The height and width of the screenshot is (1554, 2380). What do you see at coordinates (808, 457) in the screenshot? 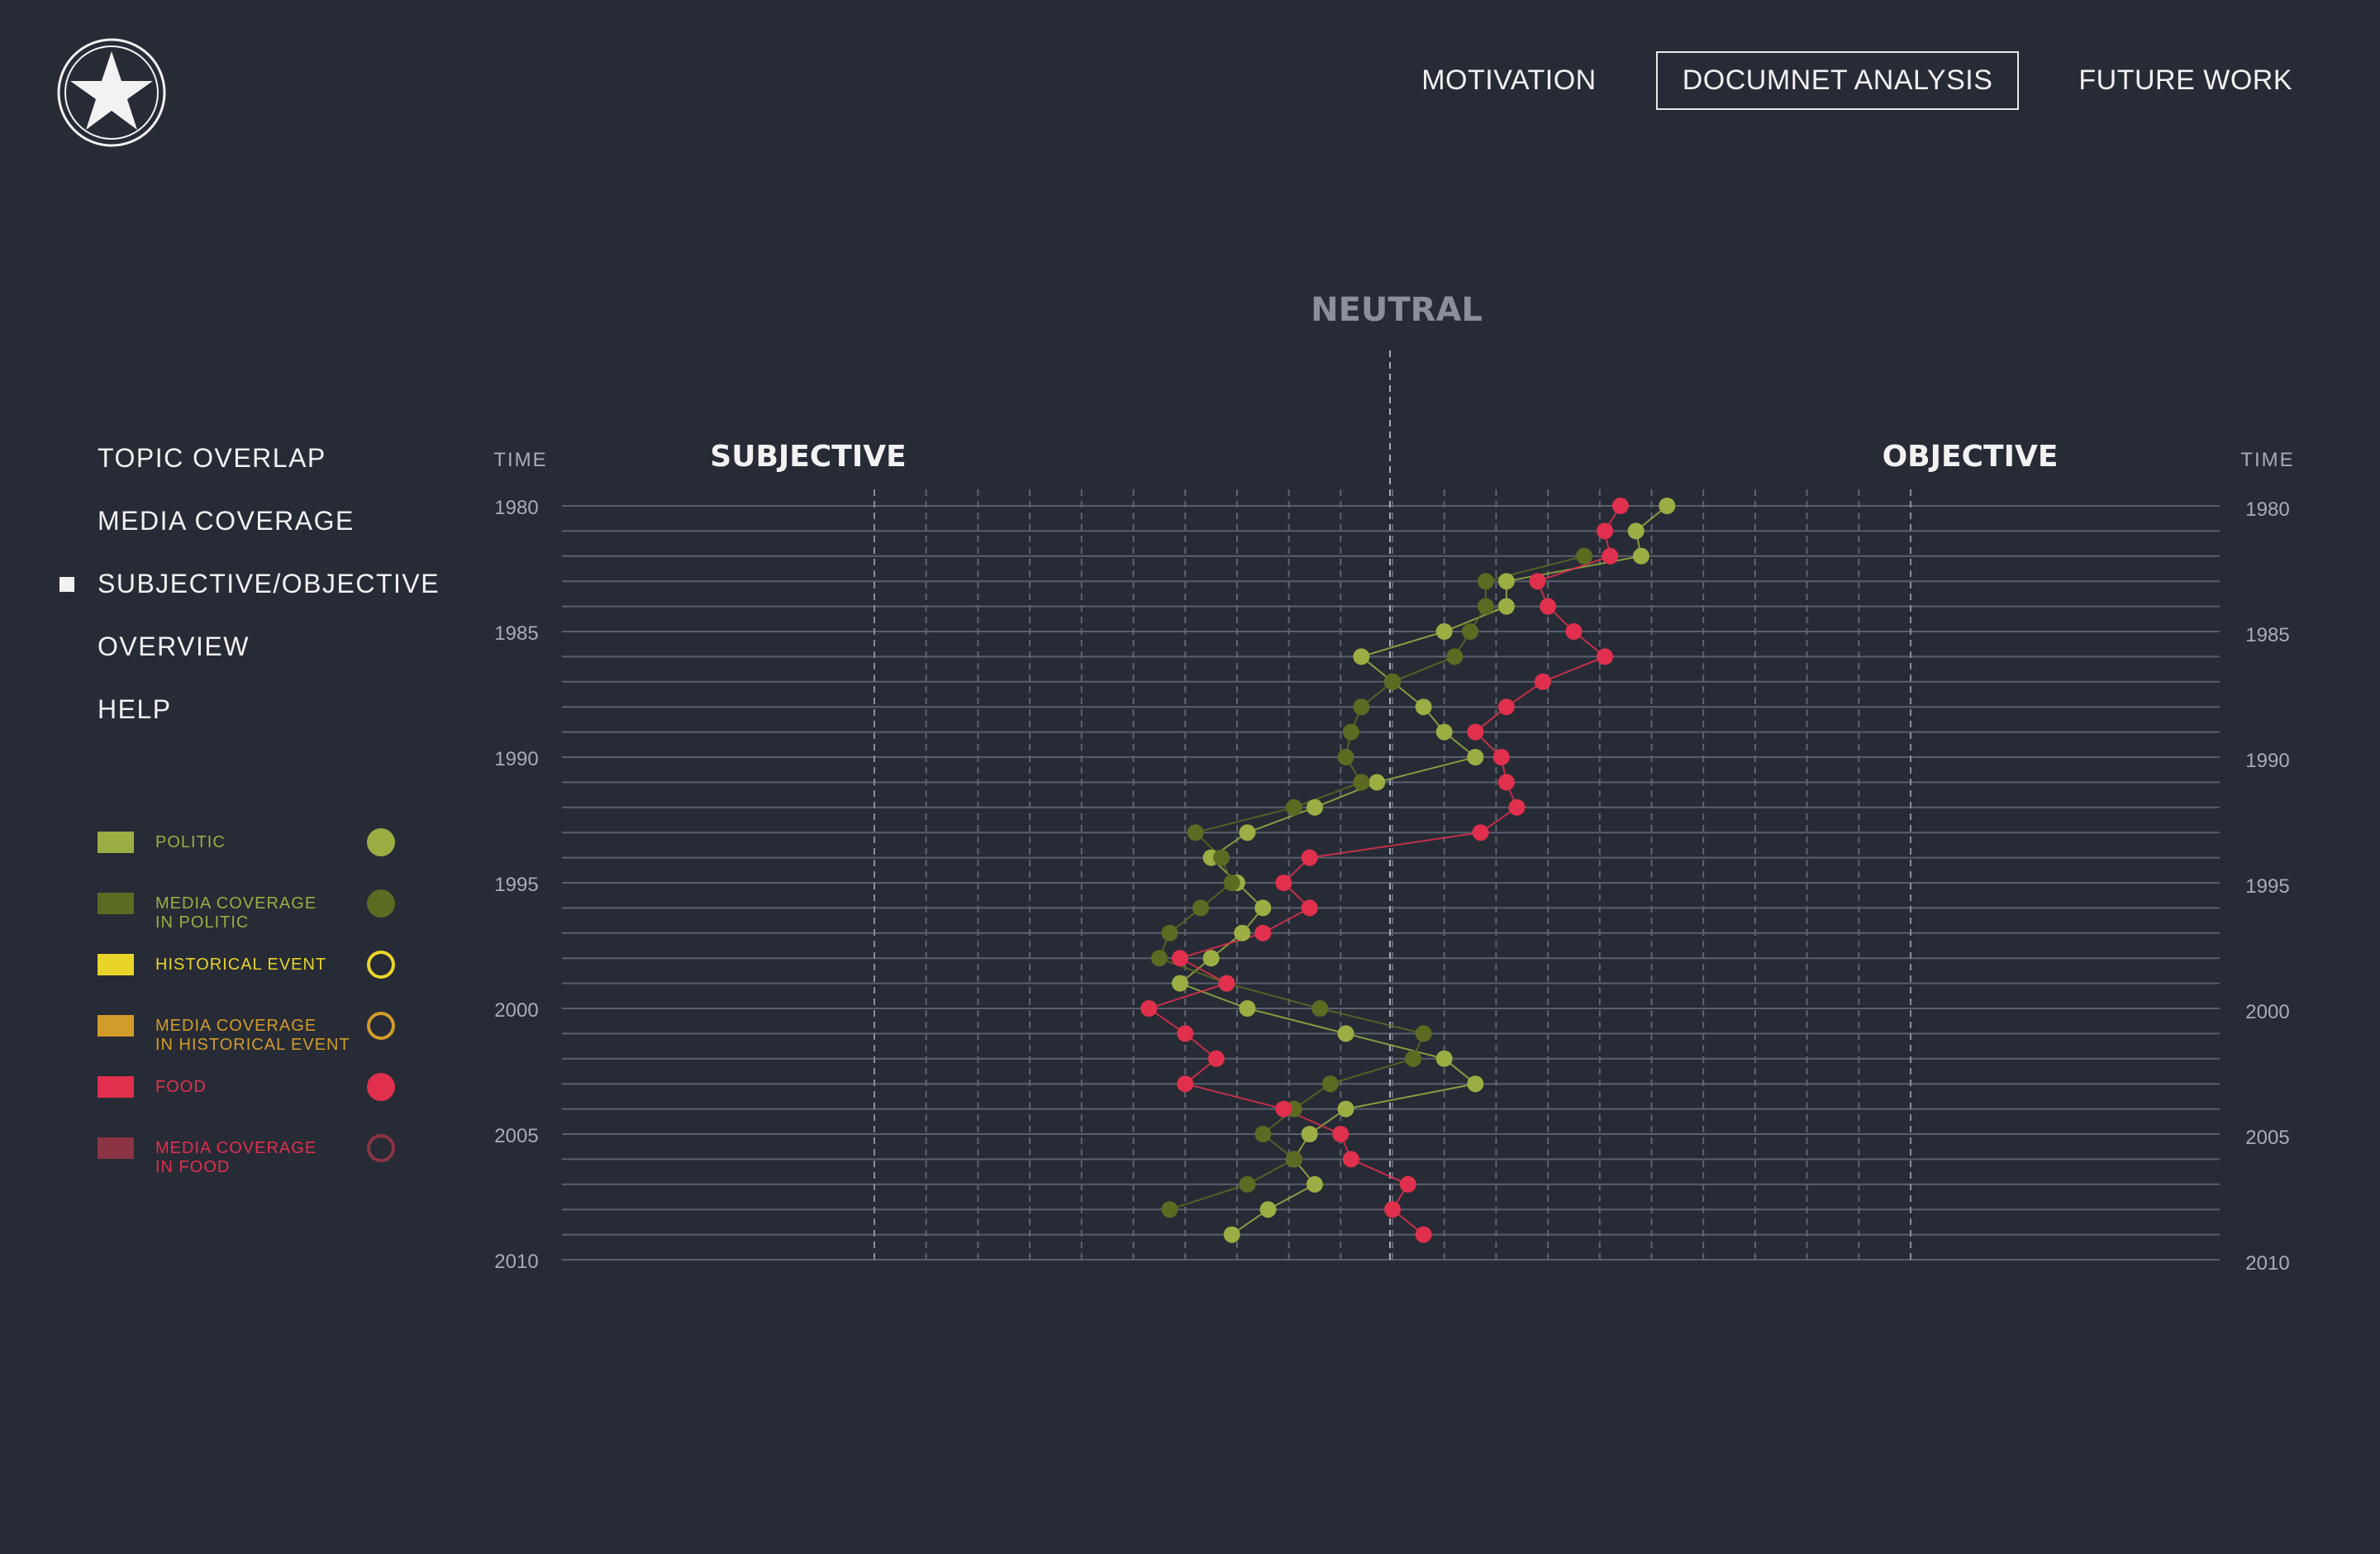
I see `subjective-label: SUBJECTIVE` at bounding box center [808, 457].